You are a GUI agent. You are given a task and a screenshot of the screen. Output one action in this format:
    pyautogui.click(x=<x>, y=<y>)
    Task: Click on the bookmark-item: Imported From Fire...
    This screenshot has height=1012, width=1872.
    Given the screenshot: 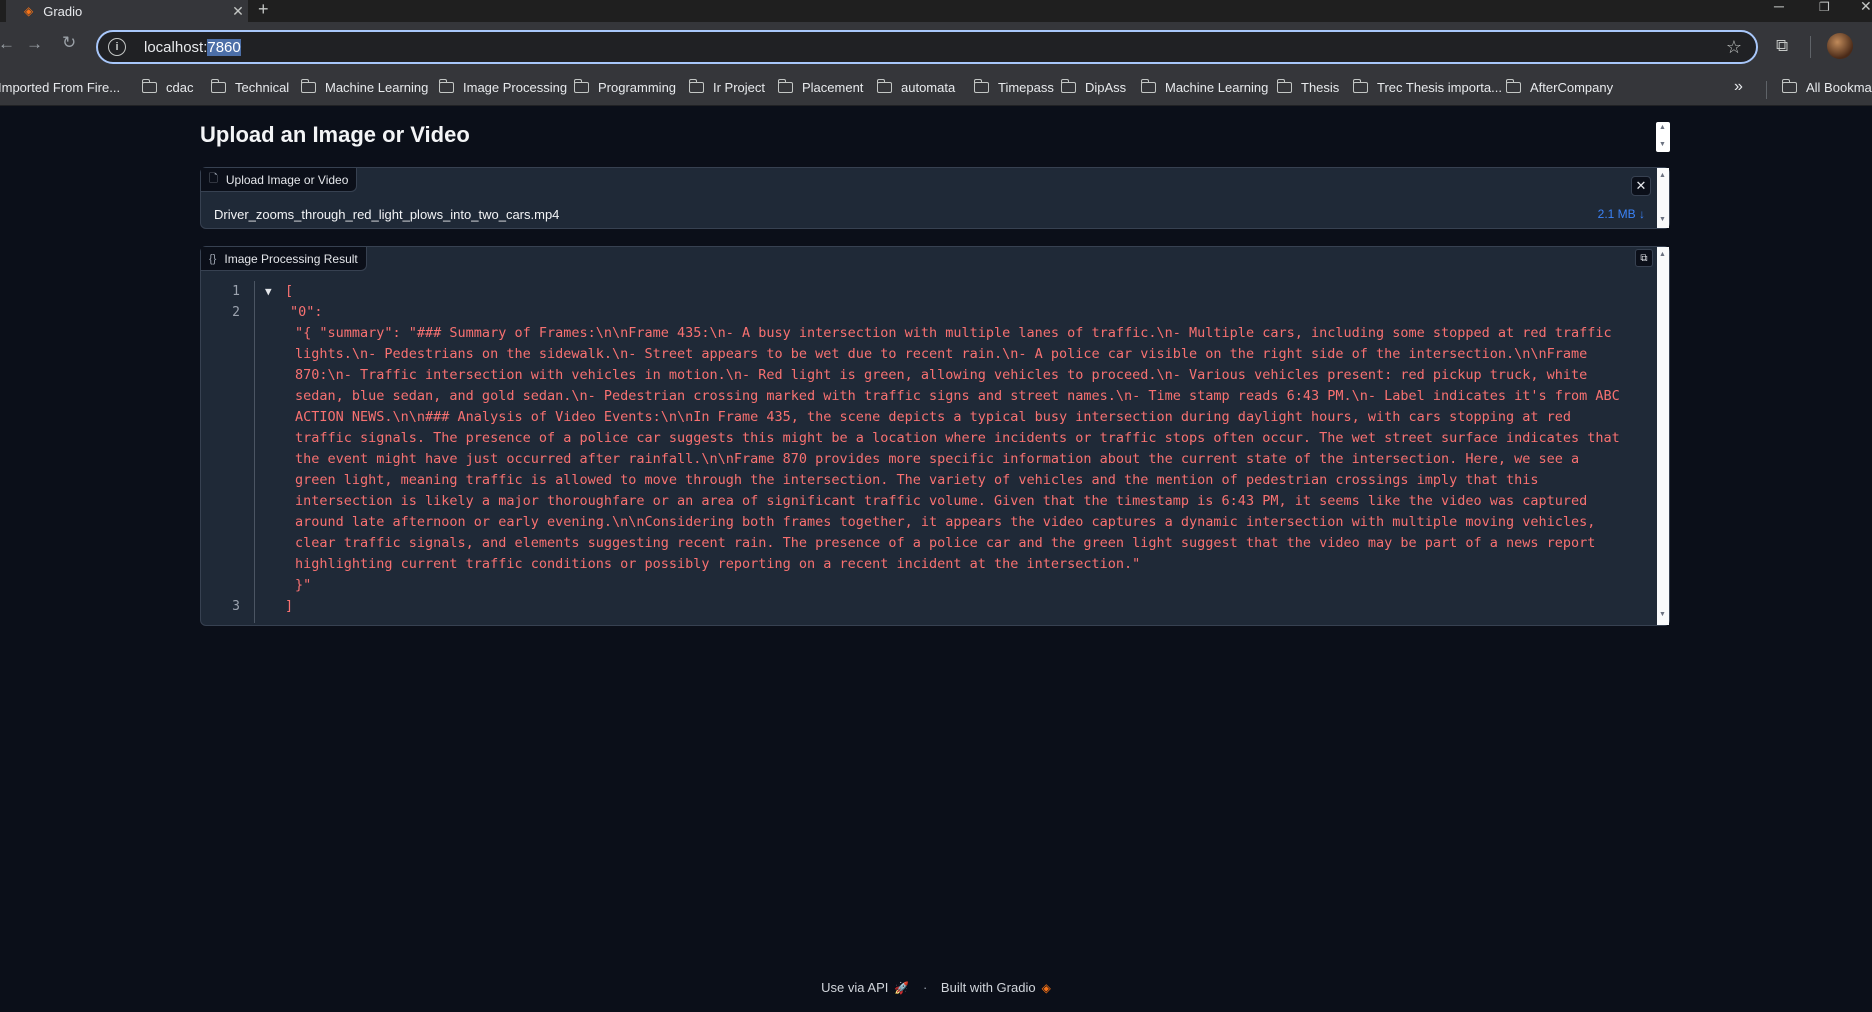 What is the action you would take?
    pyautogui.click(x=60, y=87)
    